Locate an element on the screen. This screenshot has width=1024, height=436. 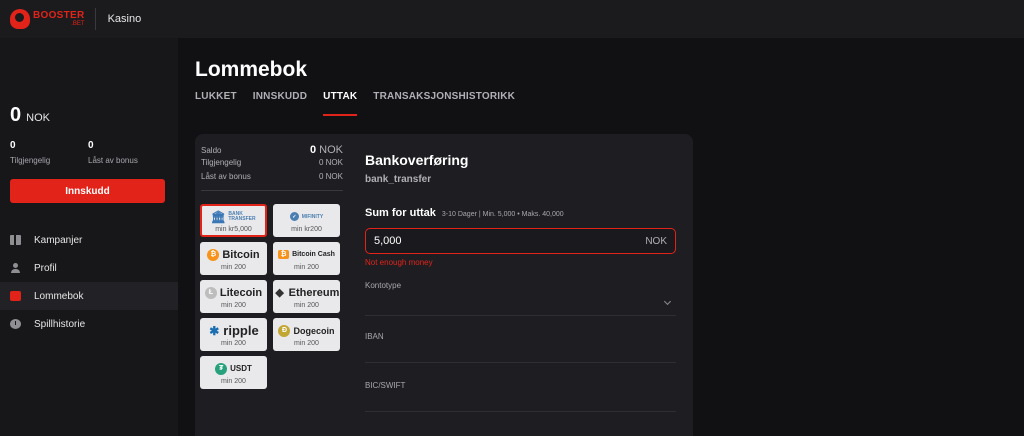
balance: 0 NOK is located at coordinates (30, 115).